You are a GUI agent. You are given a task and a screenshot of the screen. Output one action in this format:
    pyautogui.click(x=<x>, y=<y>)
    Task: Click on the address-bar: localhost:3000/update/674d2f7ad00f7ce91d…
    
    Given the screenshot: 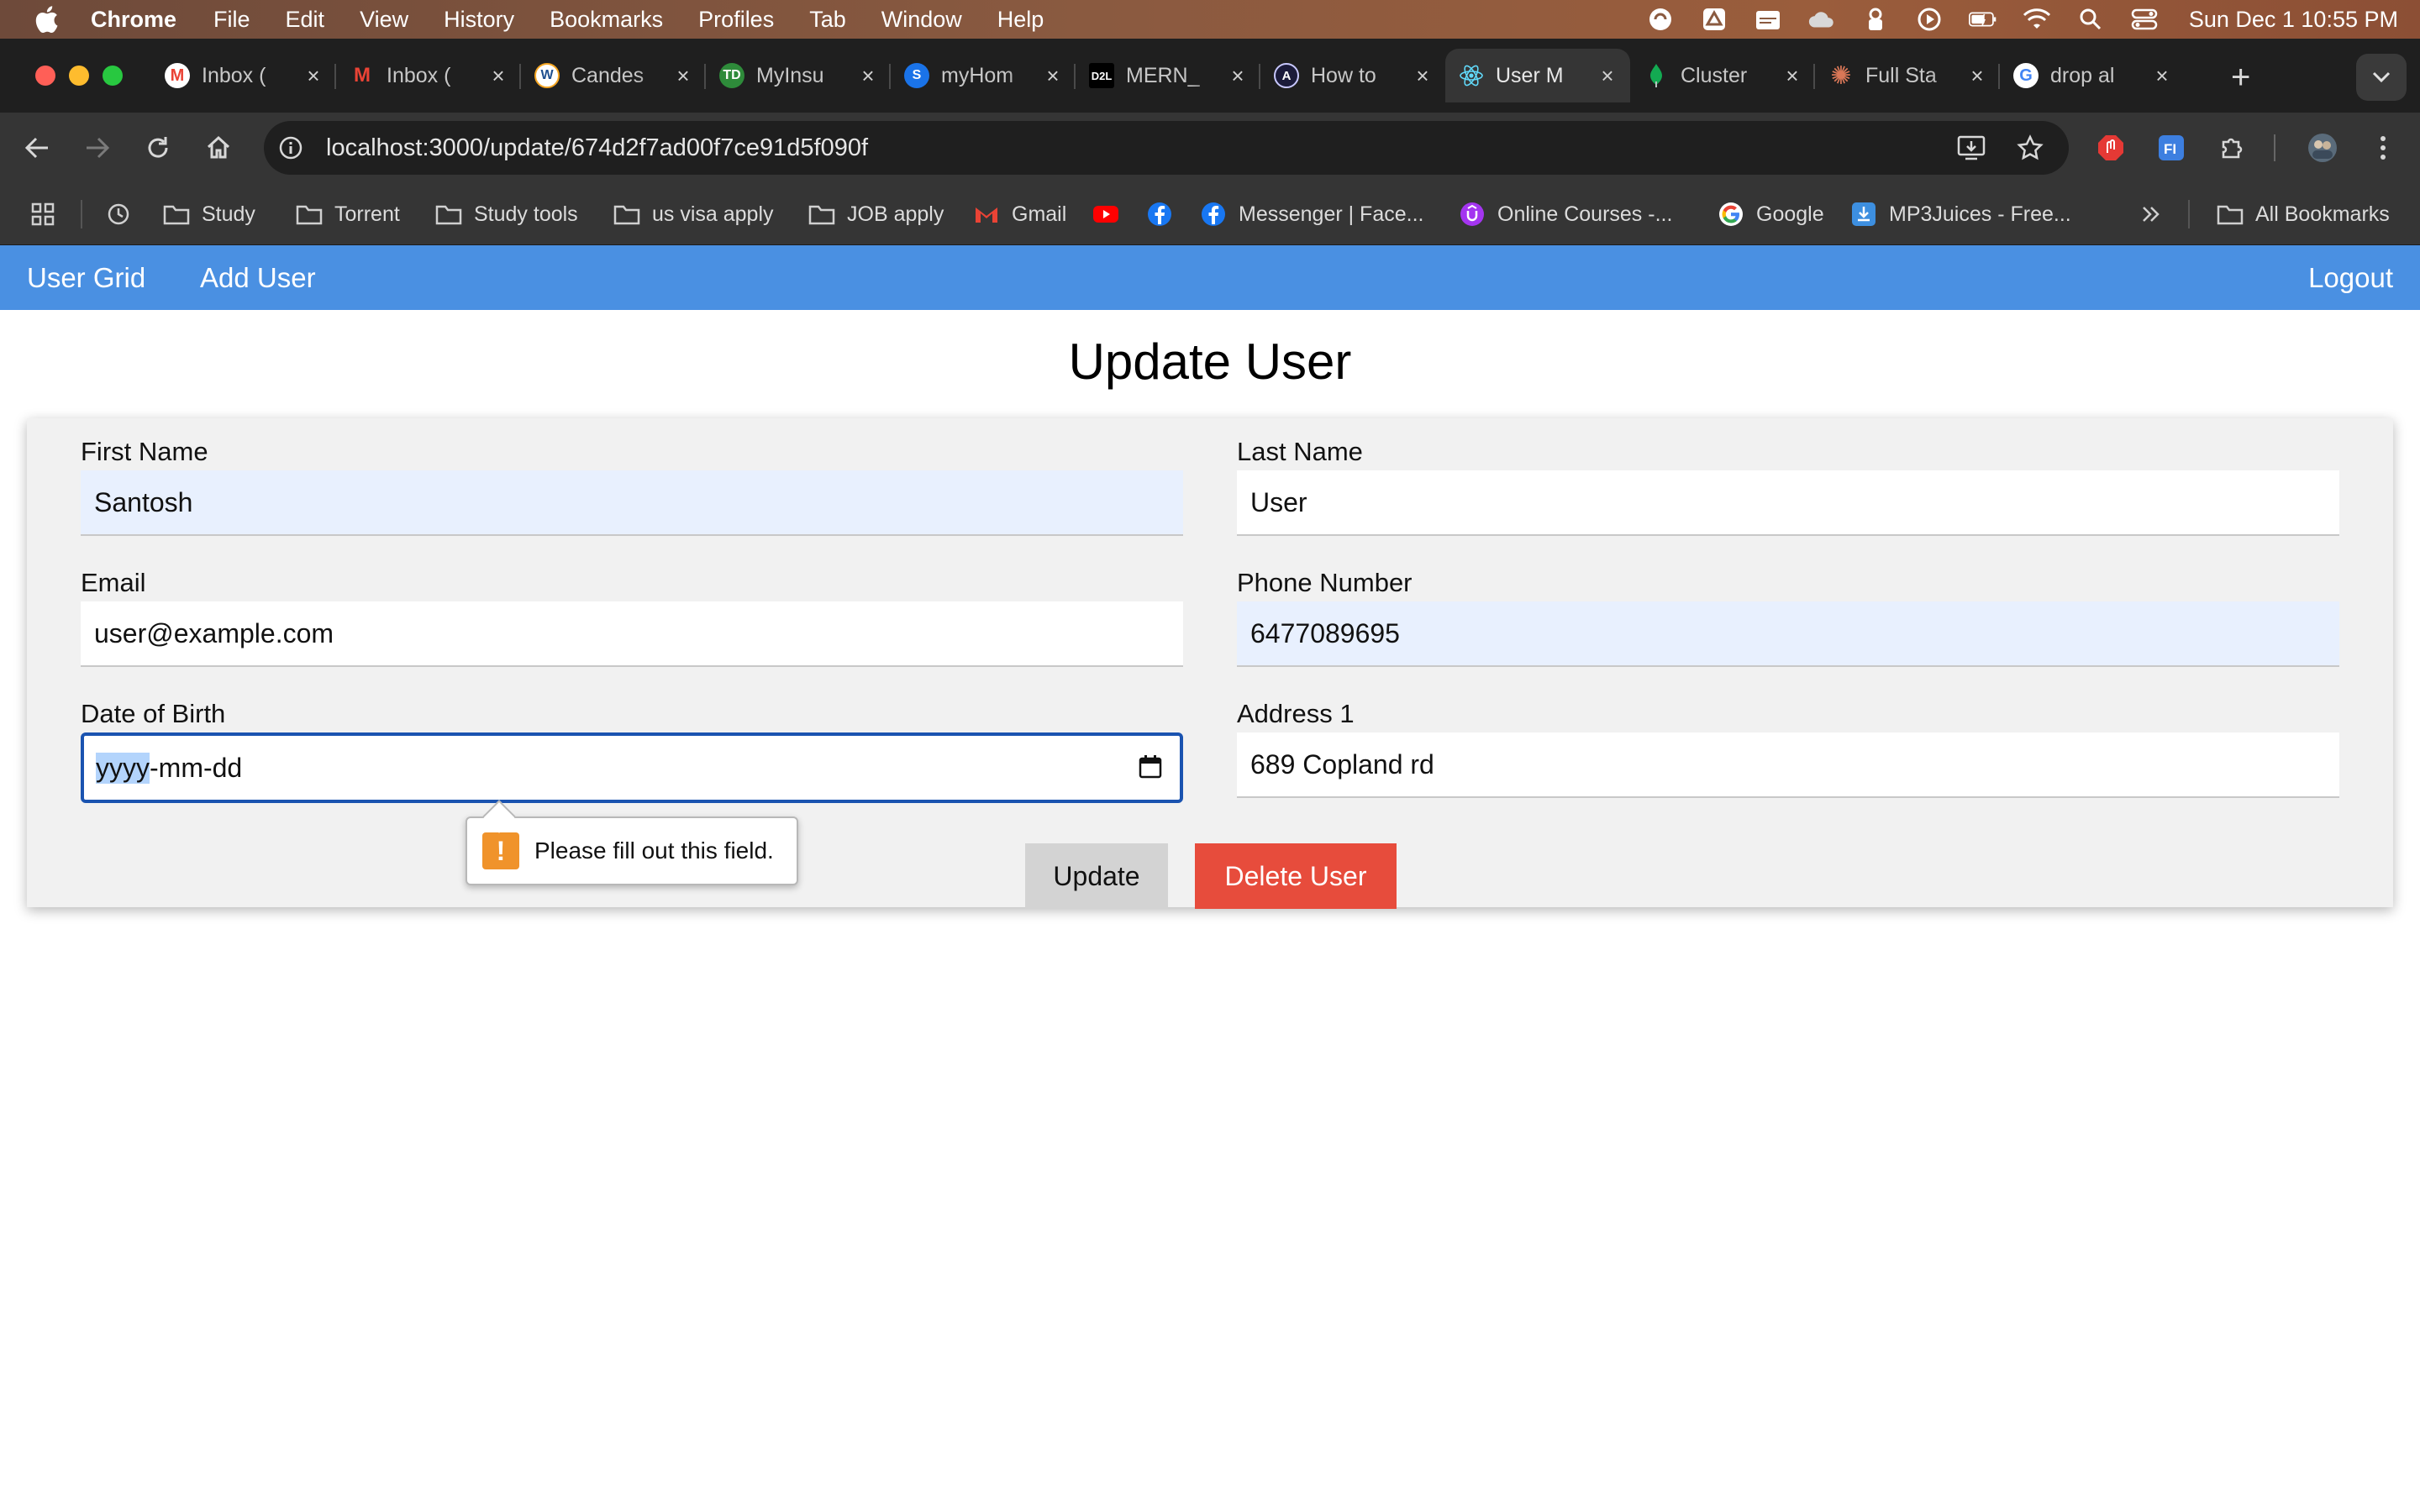 What is the action you would take?
    pyautogui.click(x=1166, y=148)
    